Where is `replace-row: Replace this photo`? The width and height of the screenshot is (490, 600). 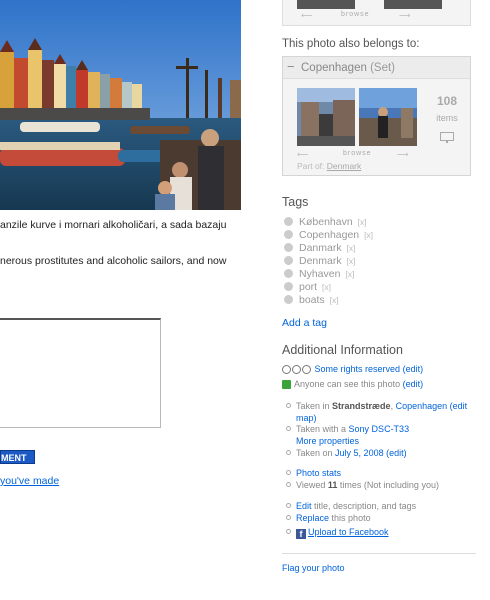 replace-row: Replace this photo is located at coordinates (328, 518).